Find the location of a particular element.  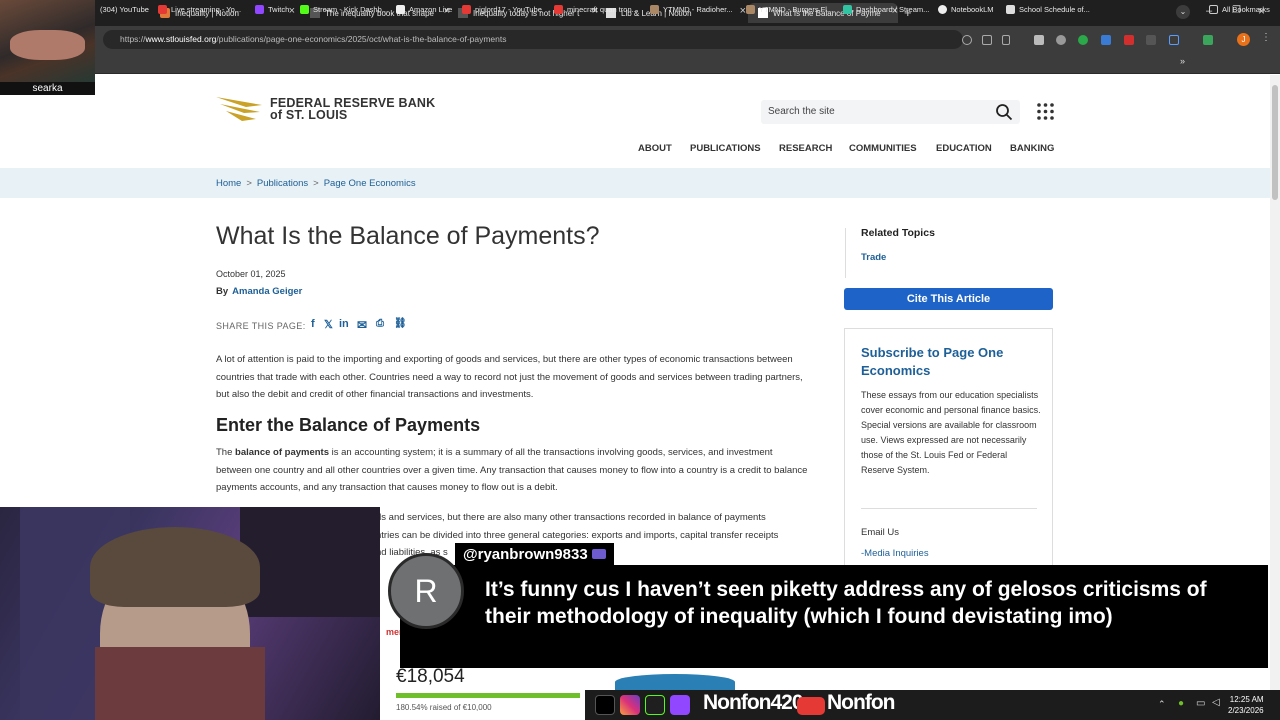

bookmark-star-icon is located at coordinates (1006, 40).